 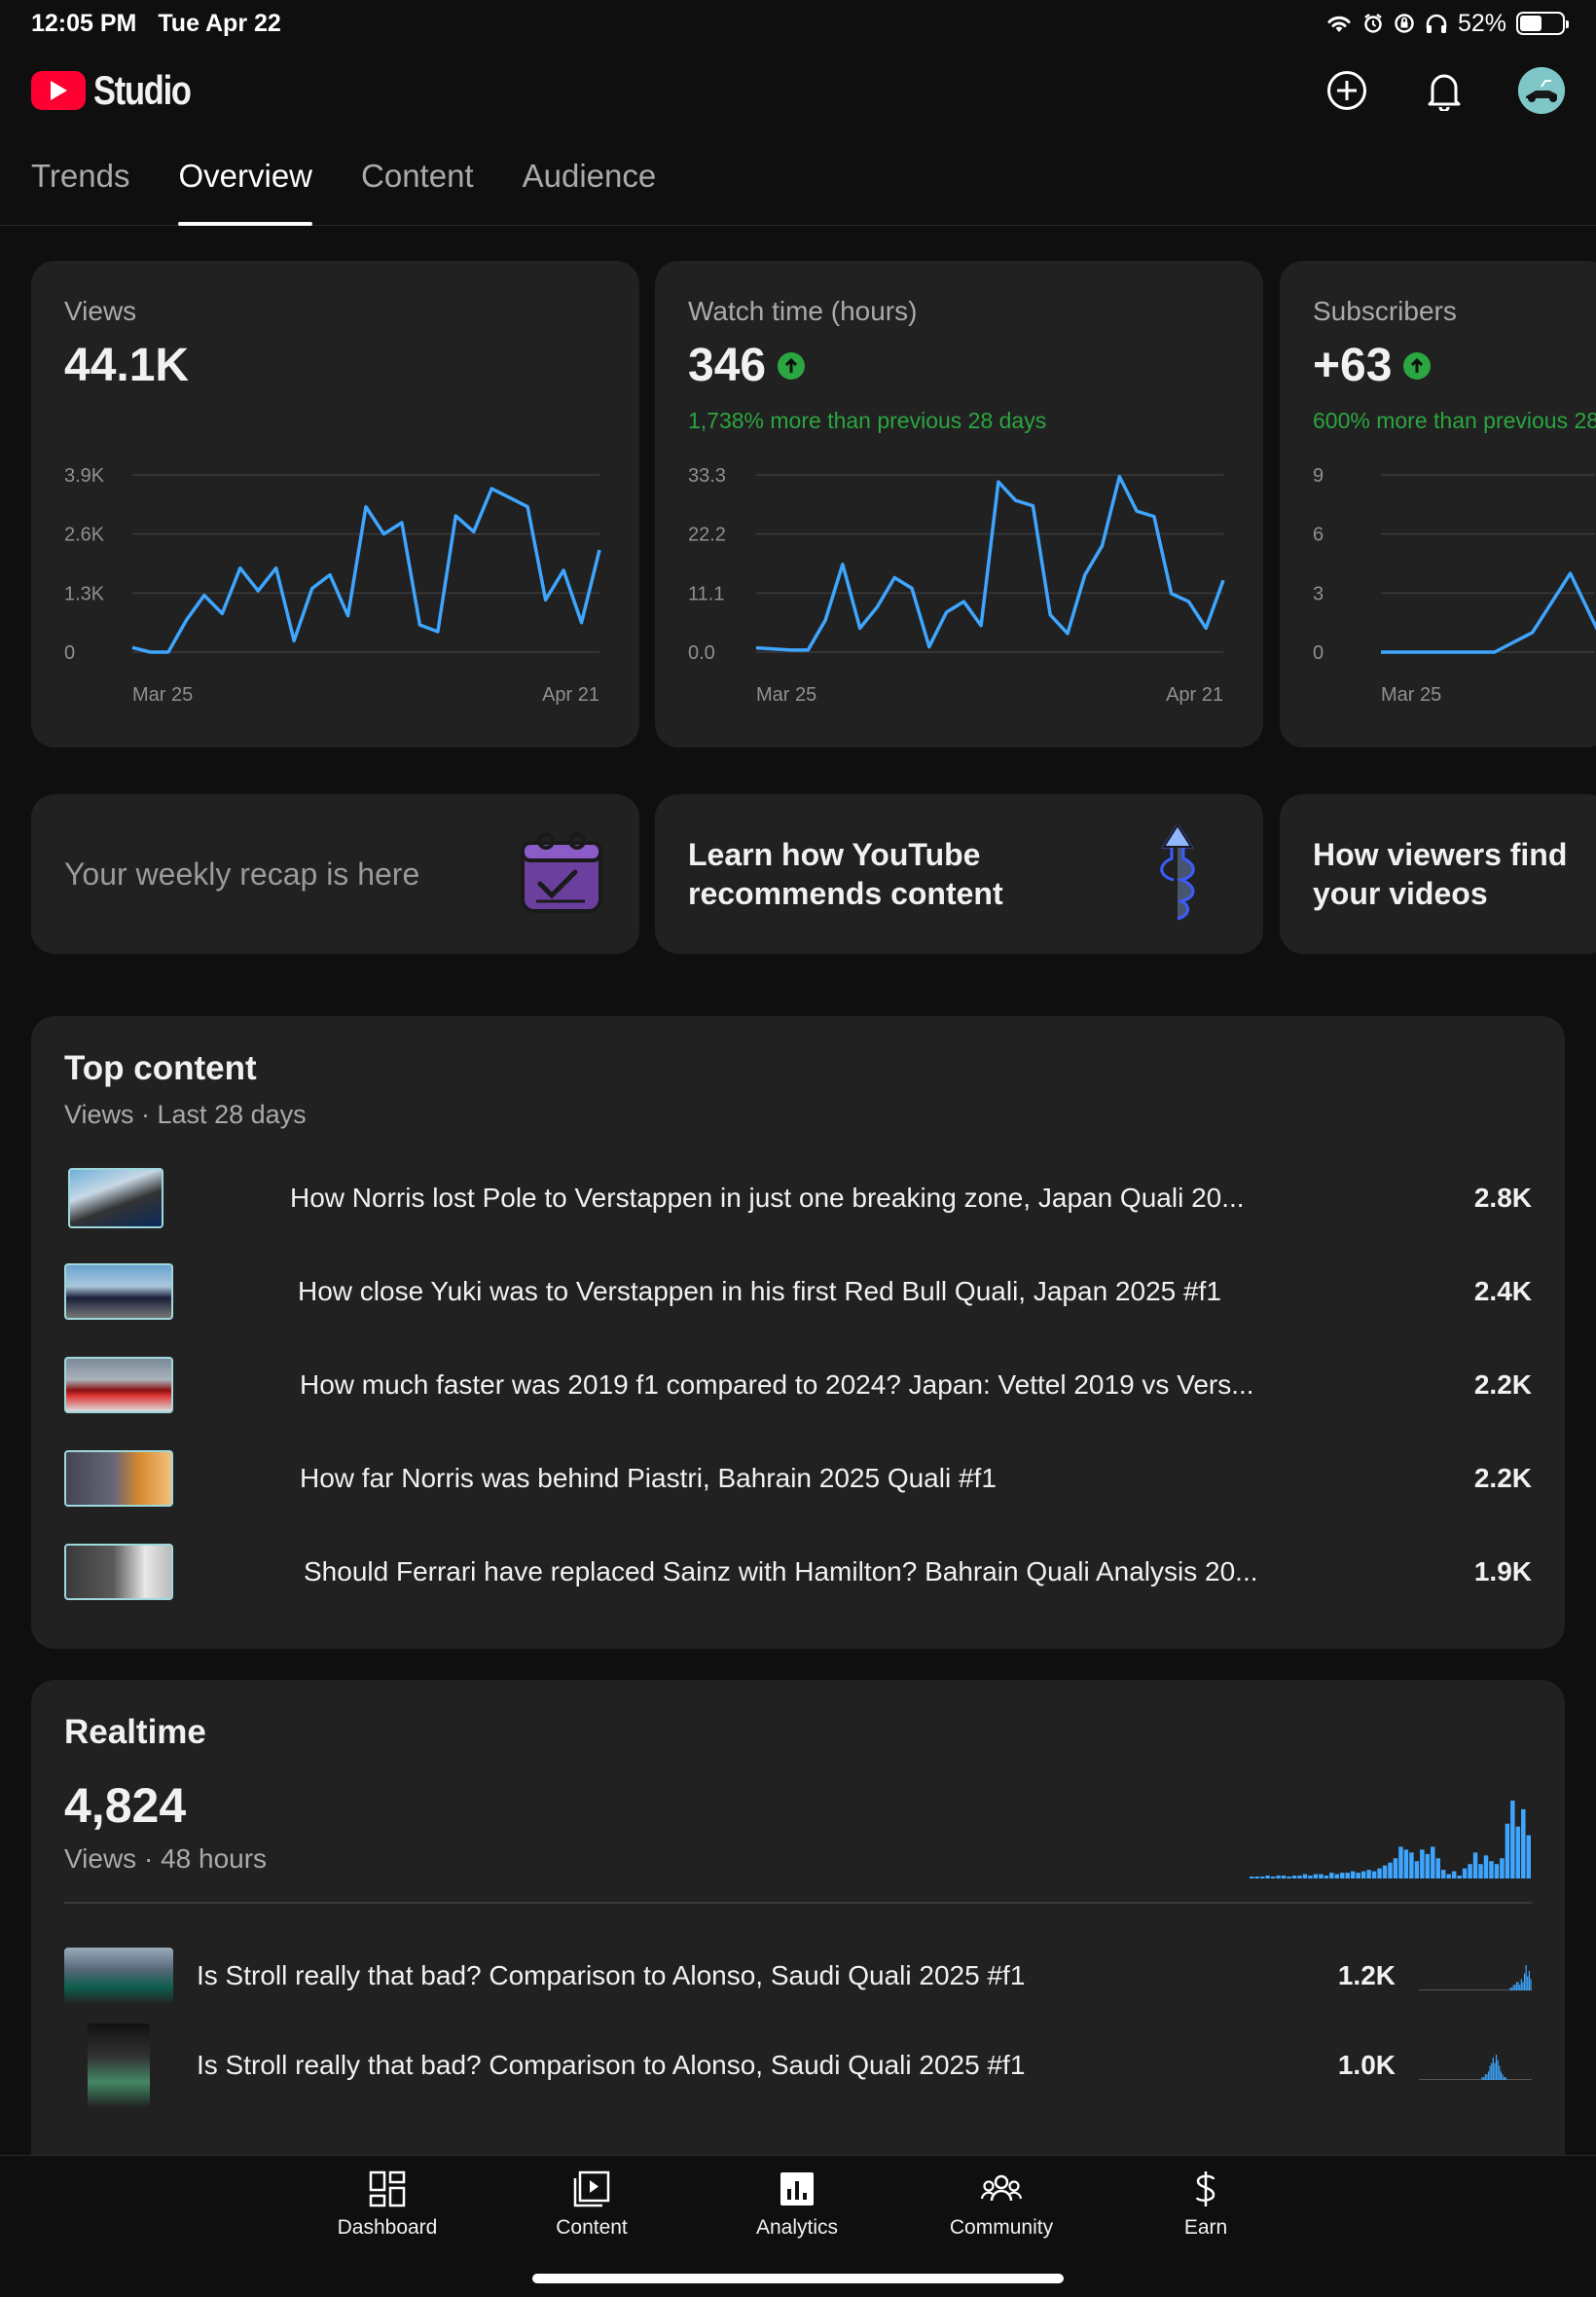 I want to click on tab-overview: Overview, so click(x=245, y=187).